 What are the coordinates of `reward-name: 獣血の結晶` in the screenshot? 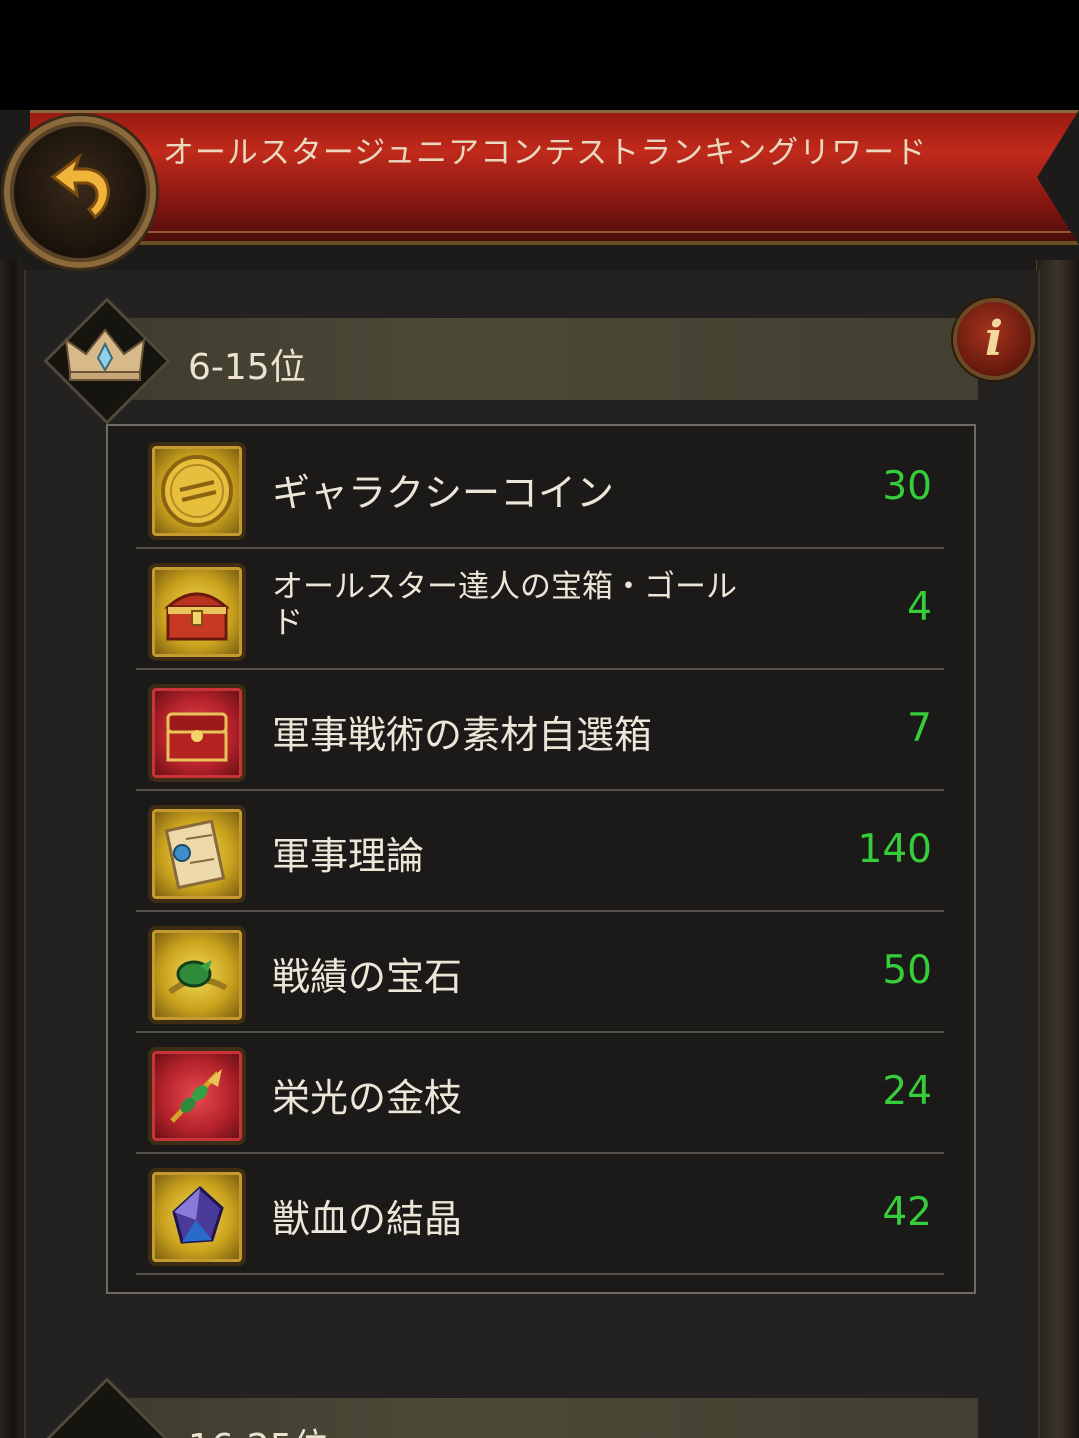 It's located at (367, 1219).